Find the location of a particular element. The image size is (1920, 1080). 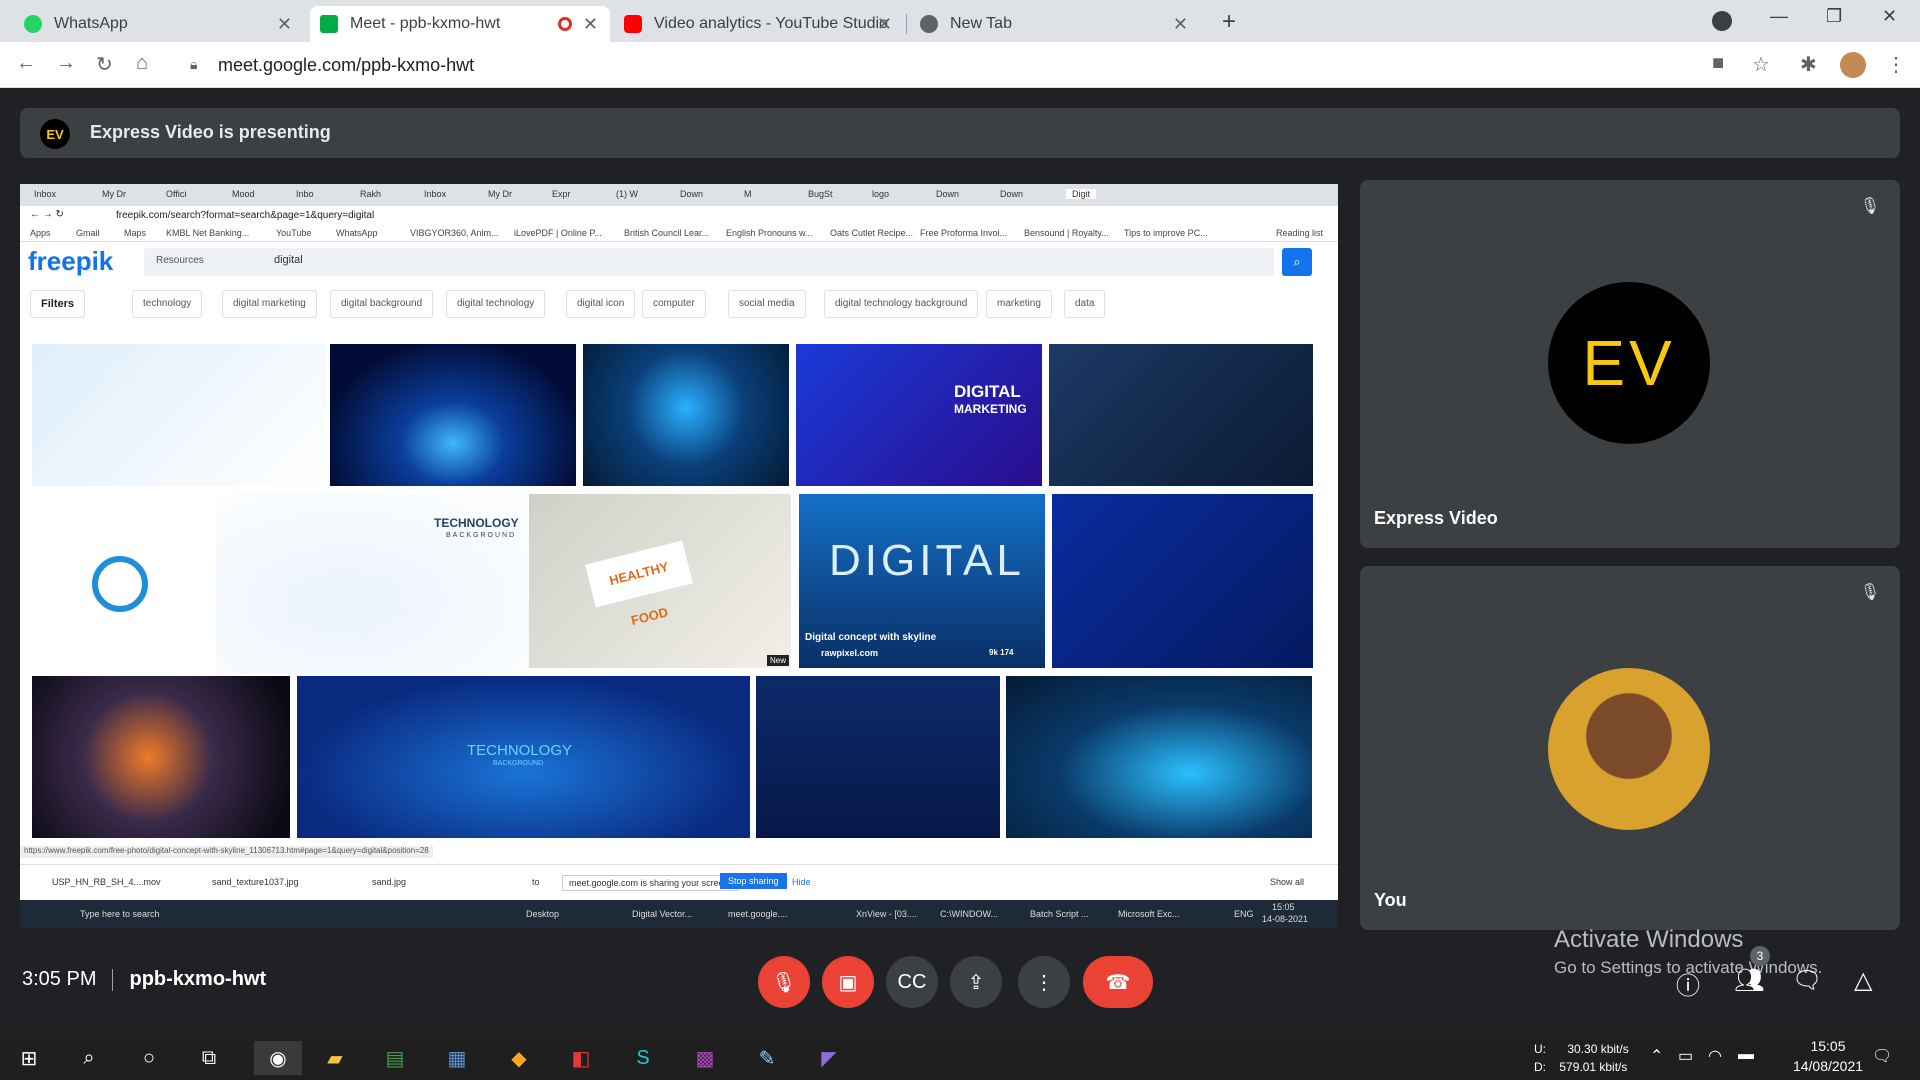

more-options-button: ⋮ is located at coordinates (1044, 982).